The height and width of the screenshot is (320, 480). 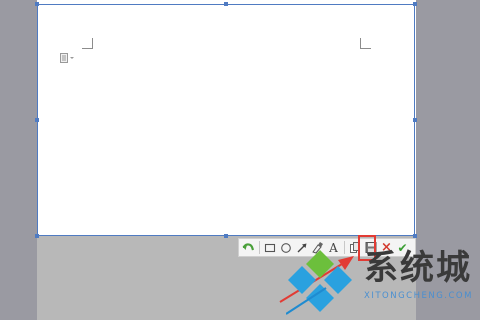 What do you see at coordinates (319, 282) in the screenshot?
I see `diamond-logo-icon` at bounding box center [319, 282].